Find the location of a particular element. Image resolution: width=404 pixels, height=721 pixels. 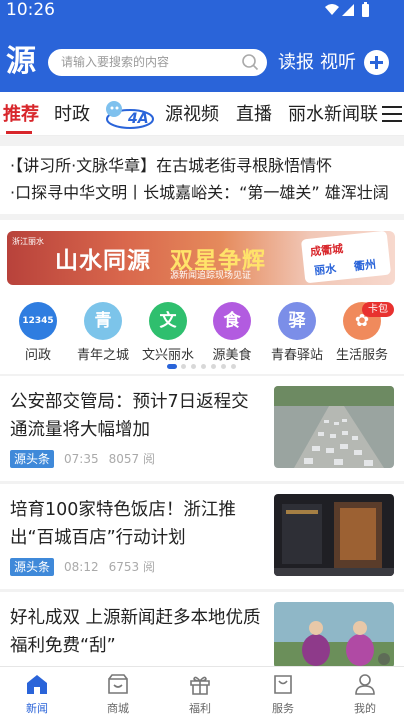

news-title: 好礼成双 上源新闻赶多本地优质福利免费“刮” is located at coordinates (135, 632).